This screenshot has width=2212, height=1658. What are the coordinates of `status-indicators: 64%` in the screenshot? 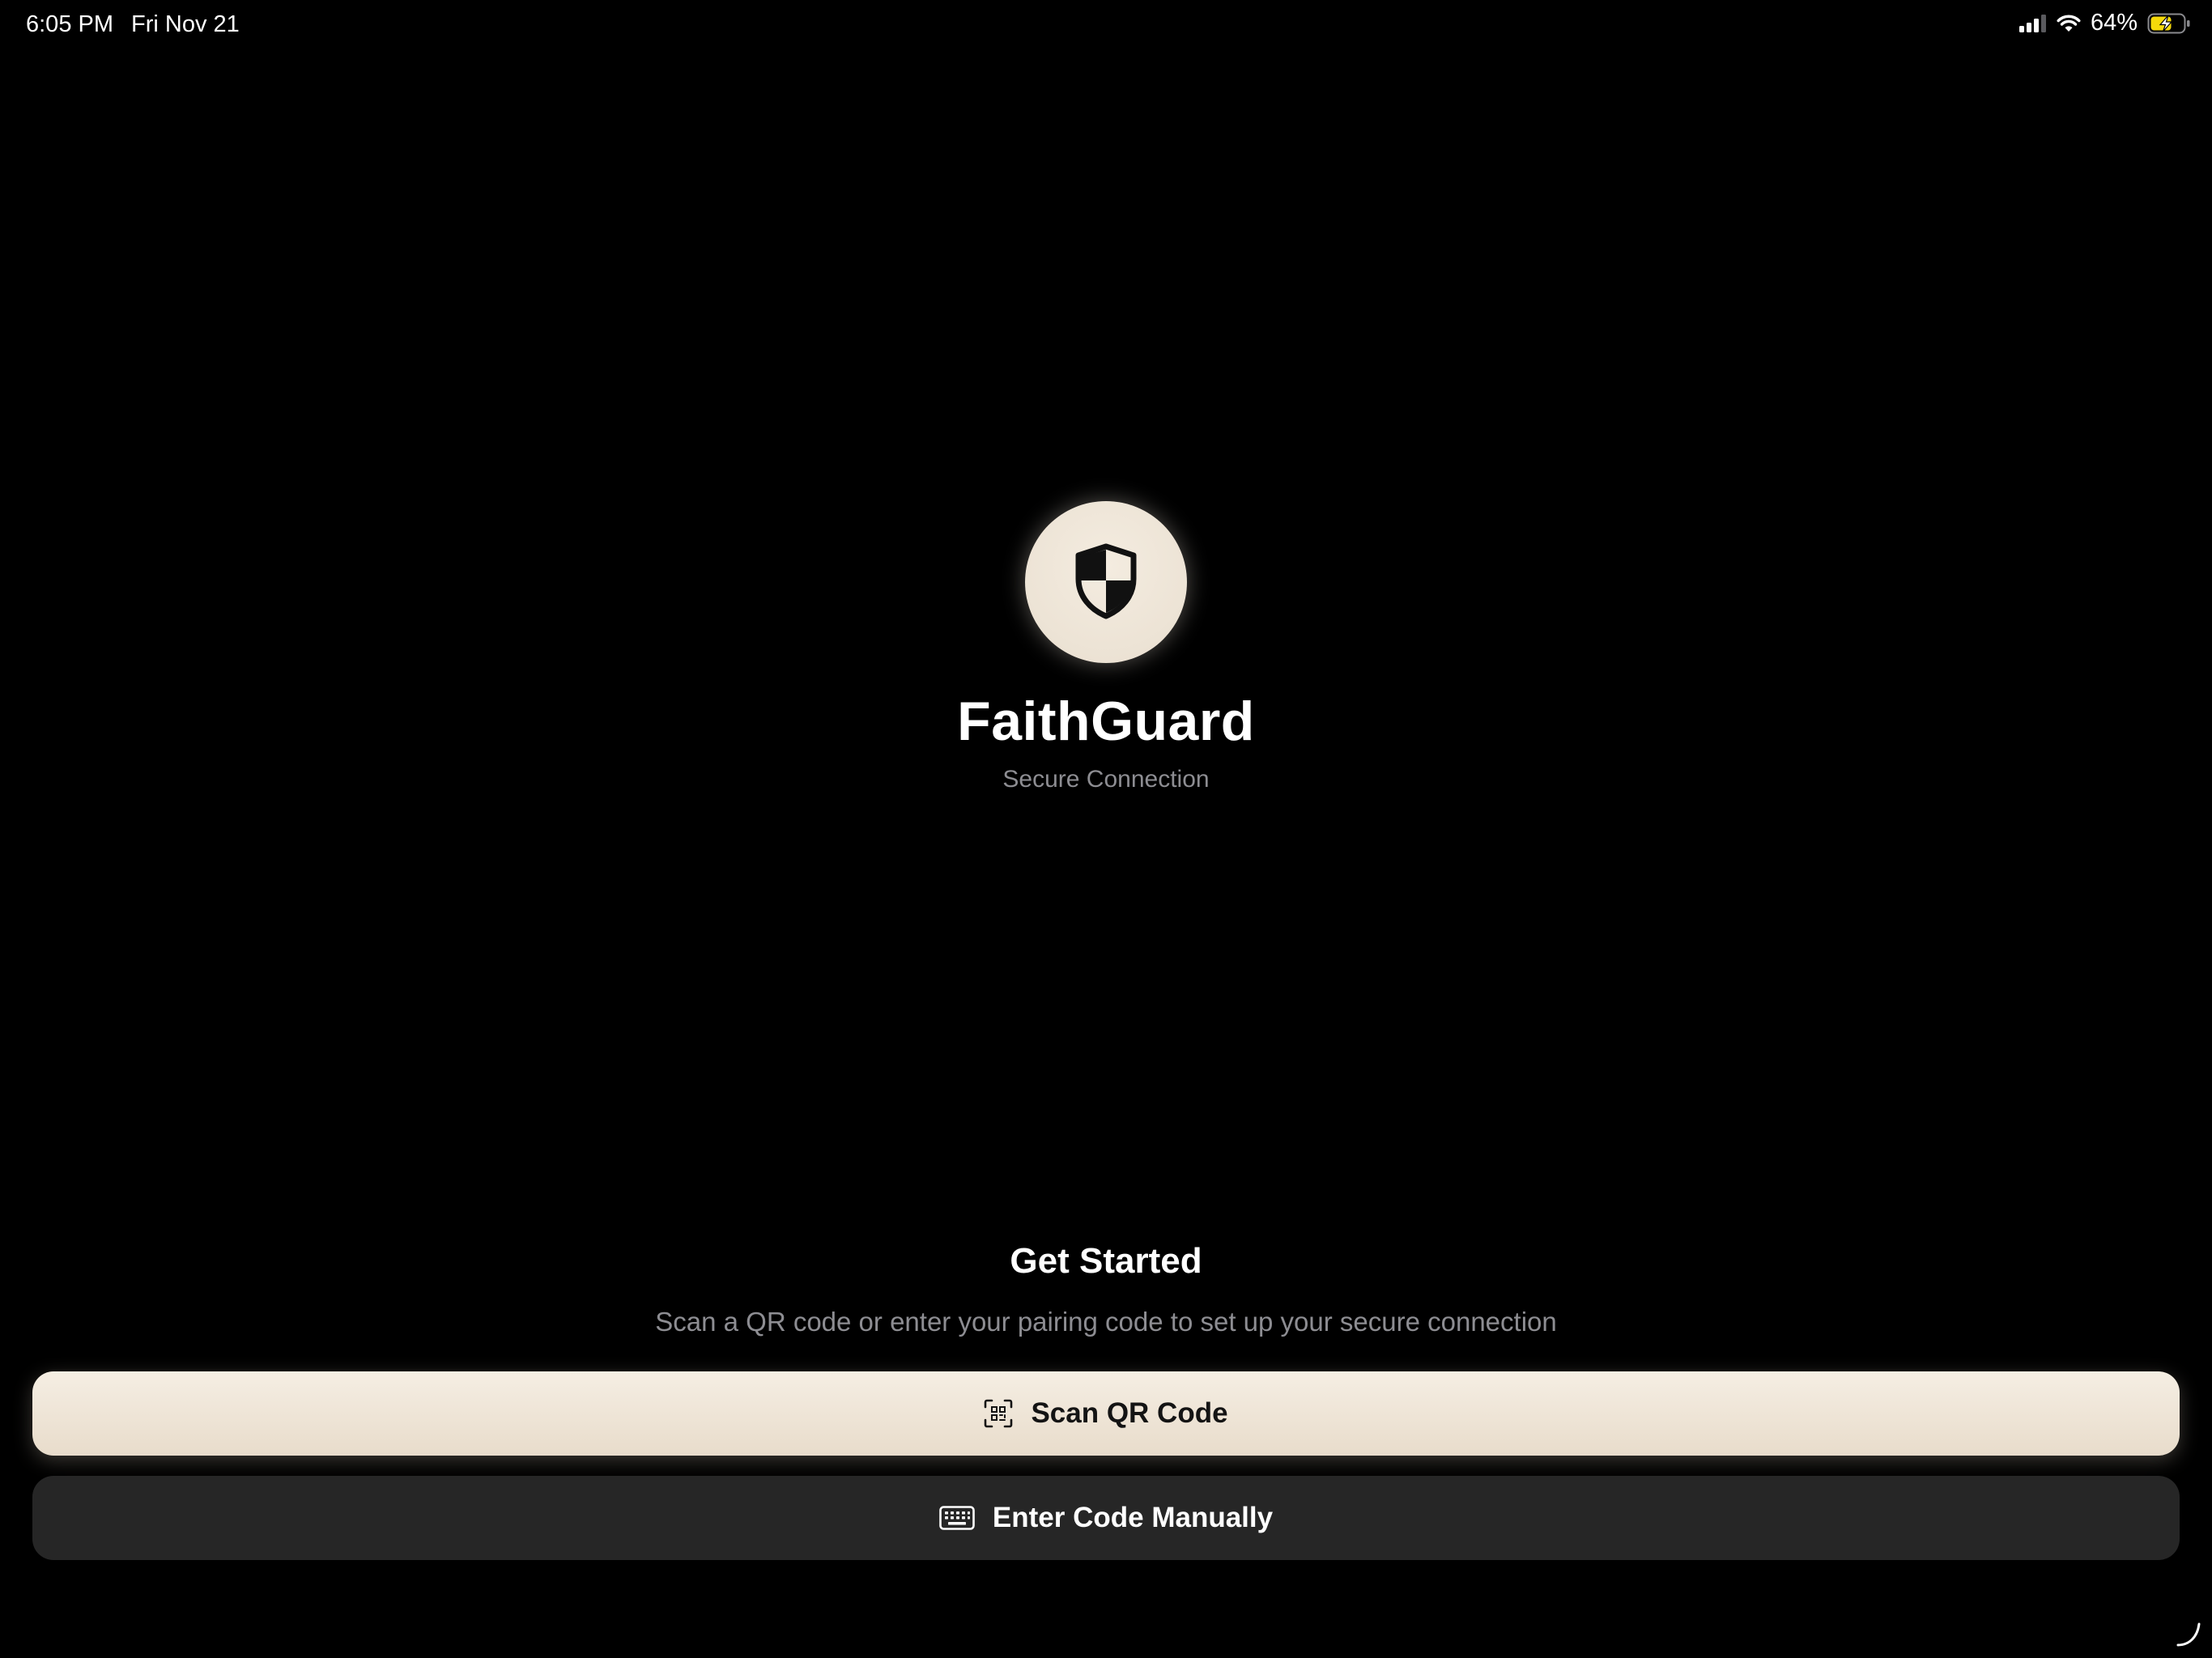 It's located at (2104, 23).